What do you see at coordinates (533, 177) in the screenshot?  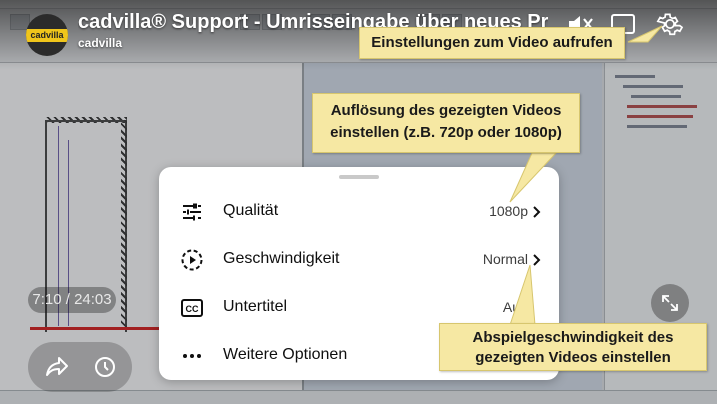 I see `callout-pointer-resolution` at bounding box center [533, 177].